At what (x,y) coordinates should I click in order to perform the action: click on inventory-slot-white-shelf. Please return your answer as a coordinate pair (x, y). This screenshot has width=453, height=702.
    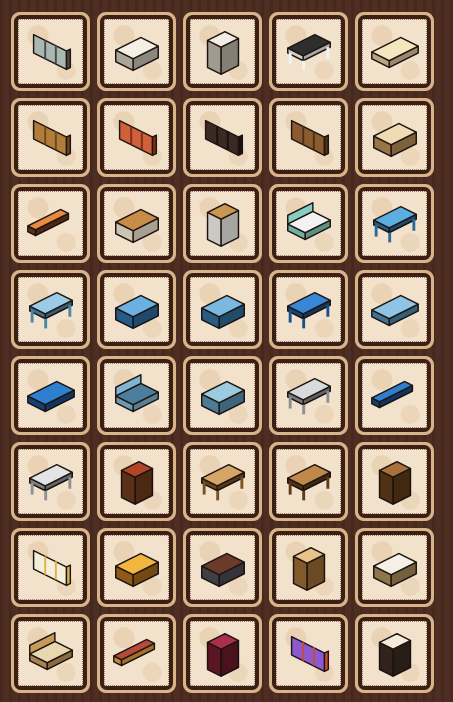
    Looking at the image, I should click on (50, 567).